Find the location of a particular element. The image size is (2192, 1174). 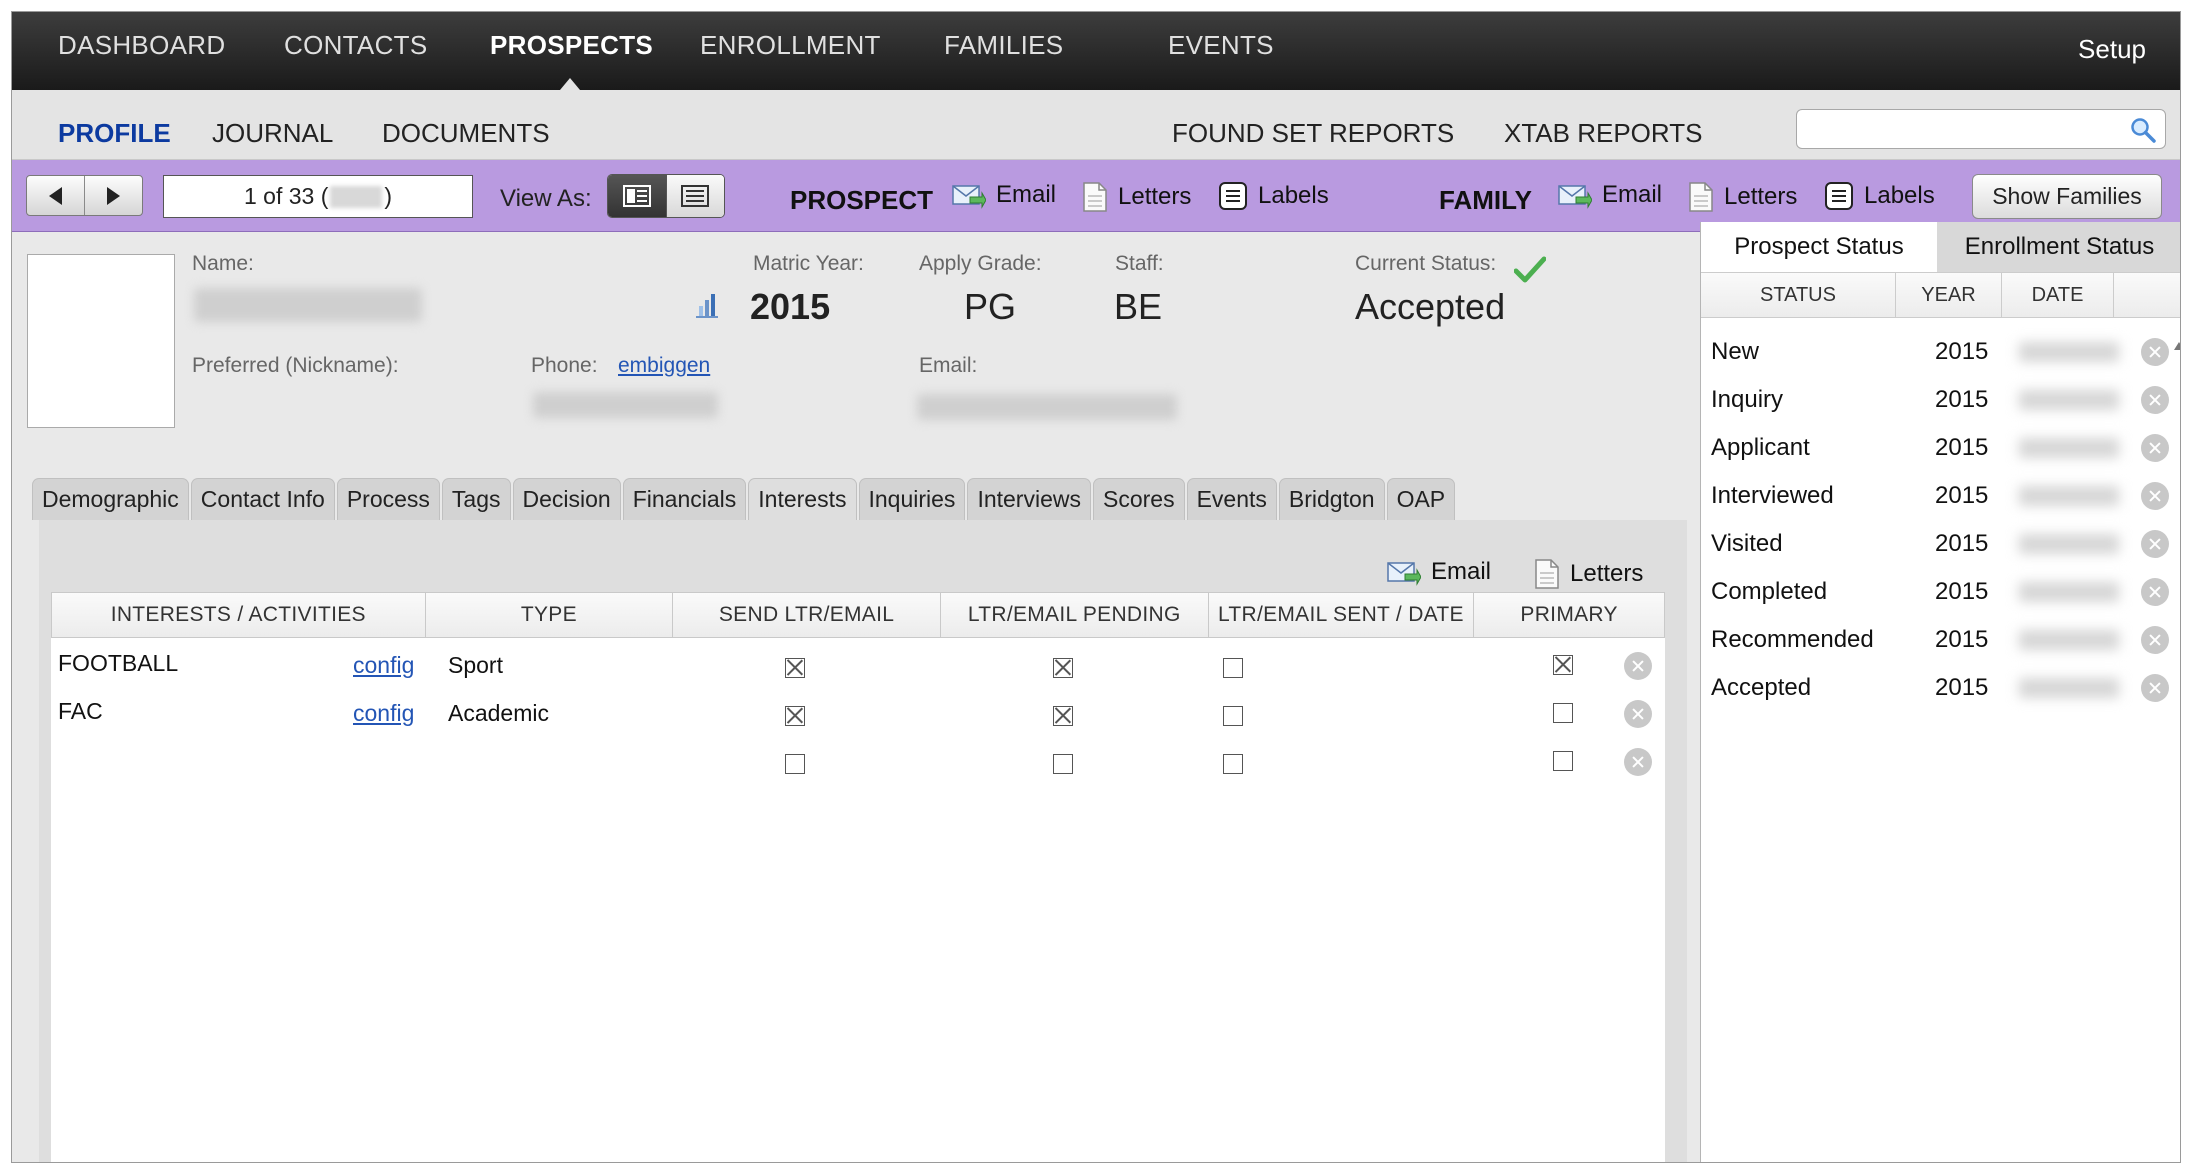

nav-families: FAMILIES is located at coordinates (1003, 45).